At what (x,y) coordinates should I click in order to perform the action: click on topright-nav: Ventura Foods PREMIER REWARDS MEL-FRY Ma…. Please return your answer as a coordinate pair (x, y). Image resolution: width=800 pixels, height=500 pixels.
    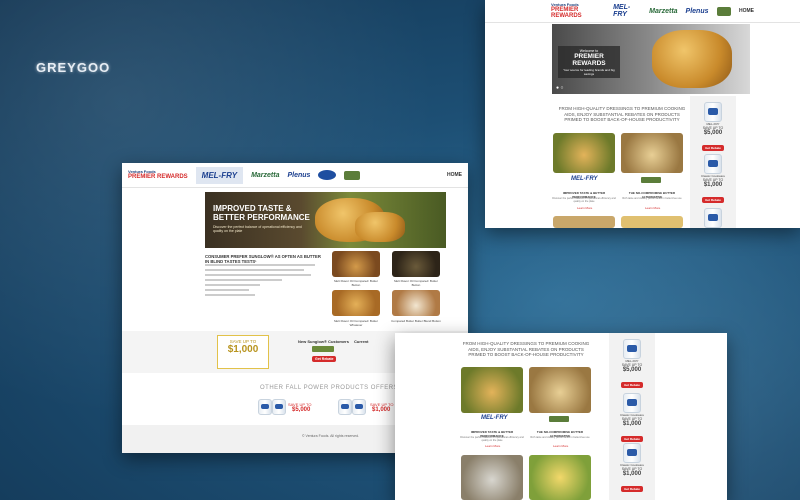
    Looking at the image, I should click on (642, 11).